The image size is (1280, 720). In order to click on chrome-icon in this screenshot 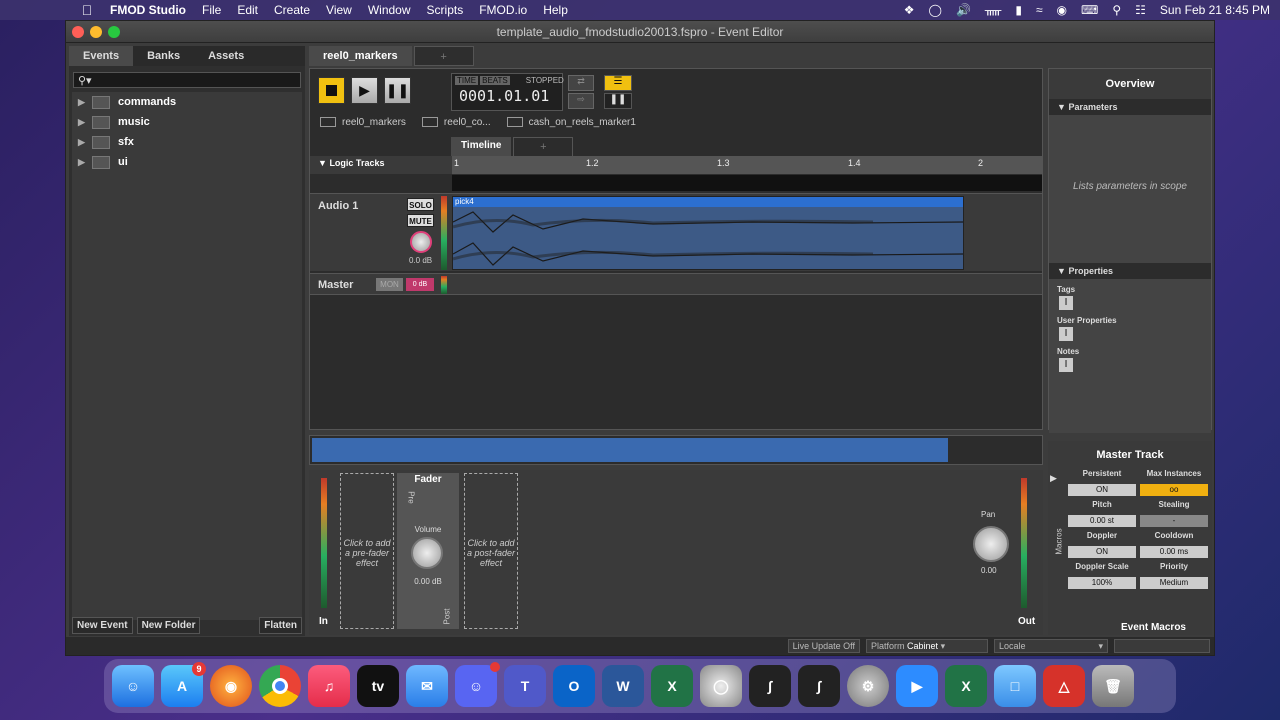, I will do `click(280, 686)`.